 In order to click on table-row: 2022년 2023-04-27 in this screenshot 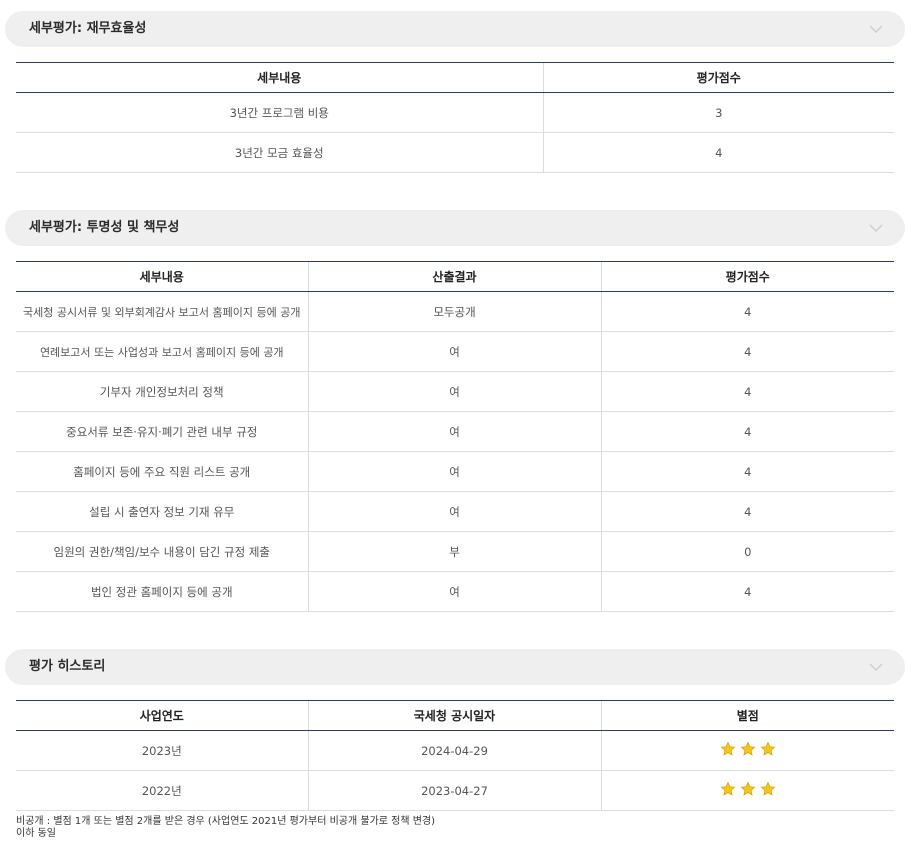, I will do `click(455, 790)`.